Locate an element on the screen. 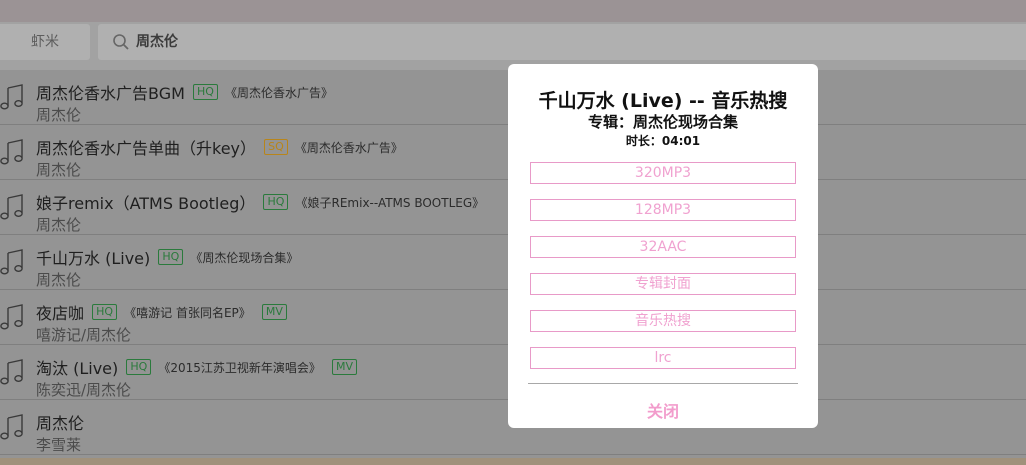 The image size is (1026, 465). album-name: 《娘子REmix--ATMS BOOTLEG》 is located at coordinates (390, 202).